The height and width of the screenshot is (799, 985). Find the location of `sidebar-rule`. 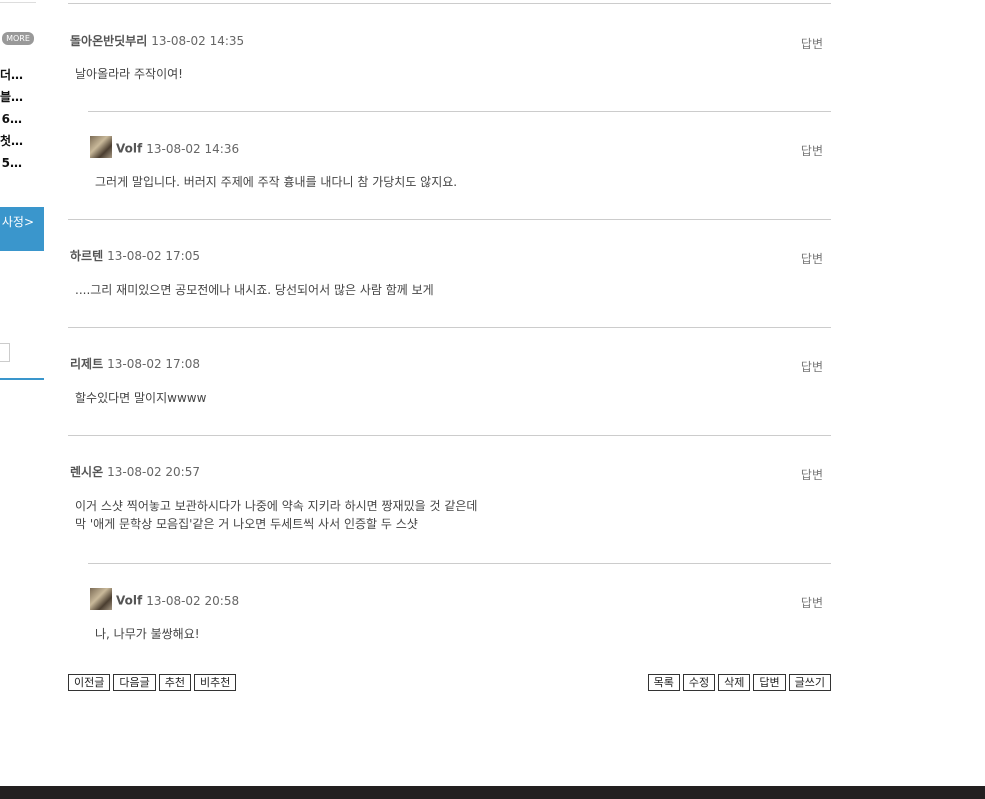

sidebar-rule is located at coordinates (22, 379).